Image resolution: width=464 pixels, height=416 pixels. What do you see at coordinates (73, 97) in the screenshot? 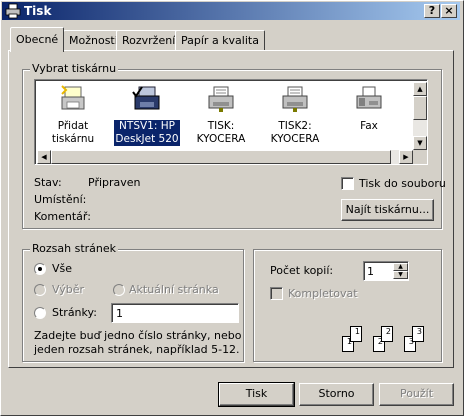
I see `add-printer-icon` at bounding box center [73, 97].